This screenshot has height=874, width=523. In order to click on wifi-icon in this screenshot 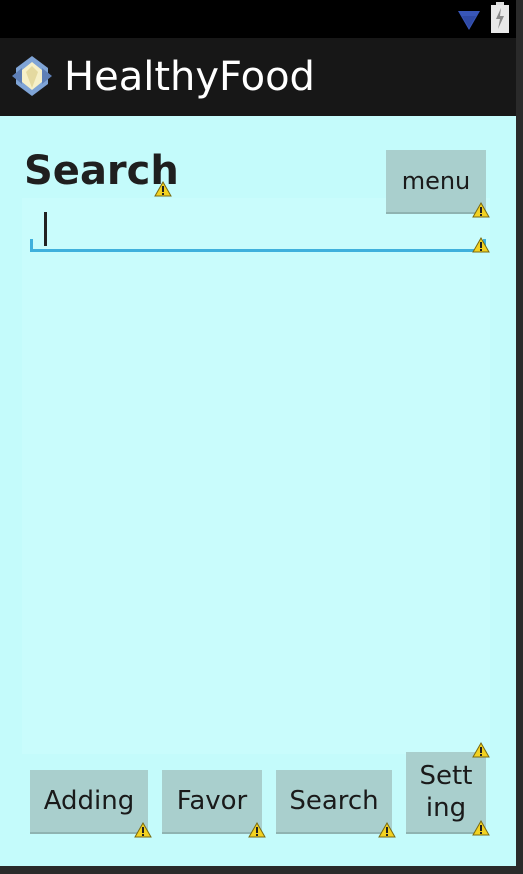, I will do `click(469, 20)`.